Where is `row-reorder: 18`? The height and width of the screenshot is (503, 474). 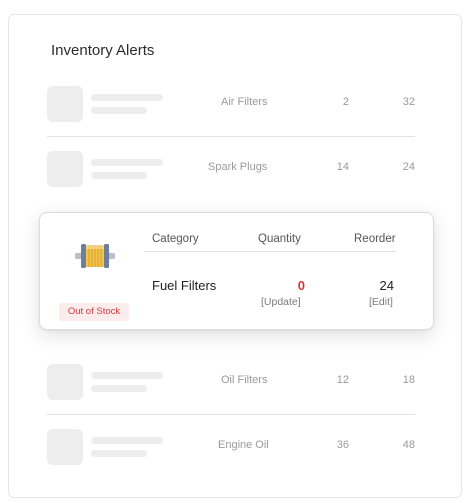
row-reorder: 18 is located at coordinates (408, 380).